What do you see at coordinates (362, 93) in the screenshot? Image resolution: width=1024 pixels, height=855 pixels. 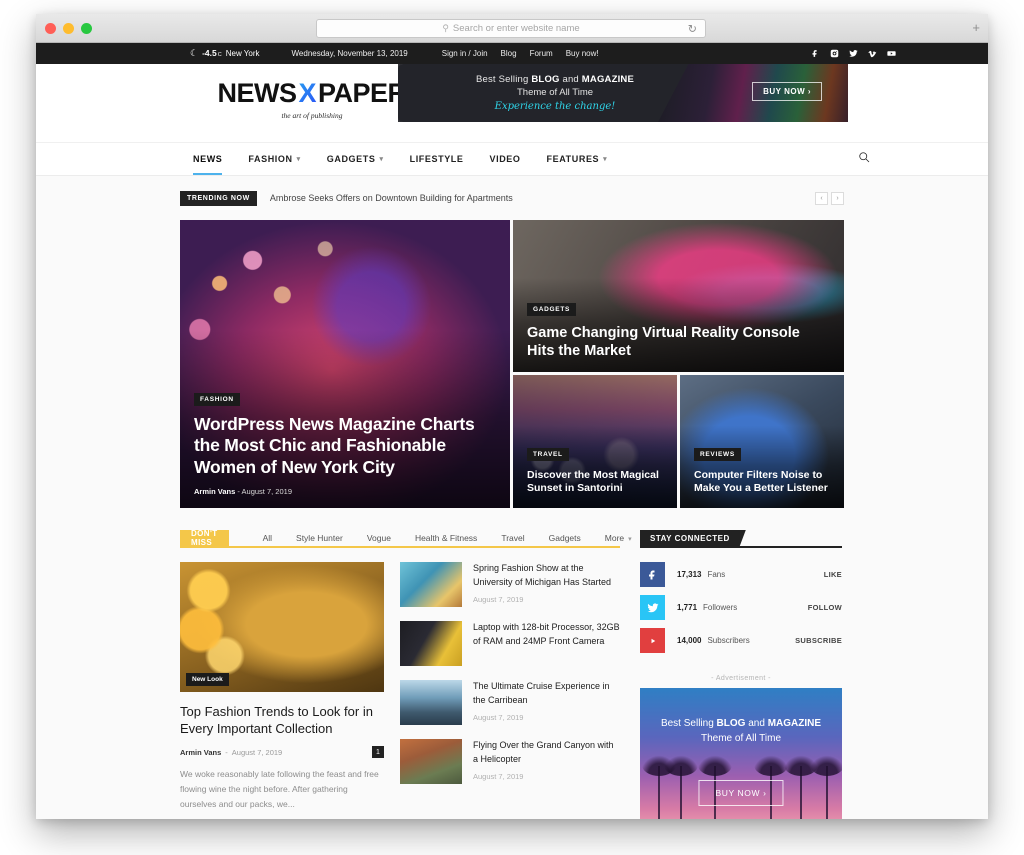 I see `logo-text-paper: PAPER` at bounding box center [362, 93].